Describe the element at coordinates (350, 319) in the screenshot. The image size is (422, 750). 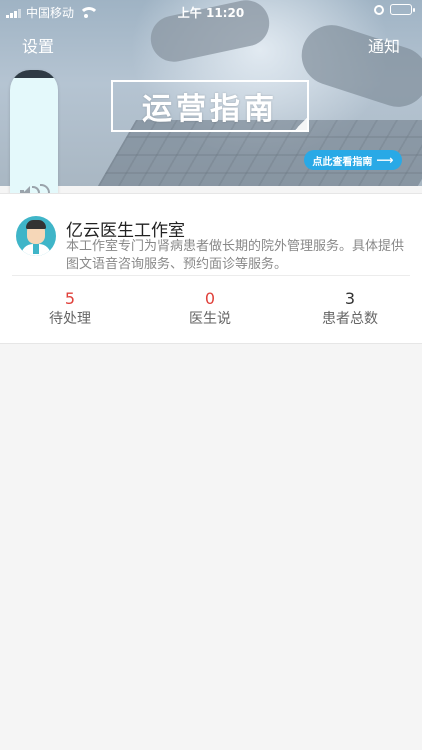
I see `stat-label: 患者总数` at that location.